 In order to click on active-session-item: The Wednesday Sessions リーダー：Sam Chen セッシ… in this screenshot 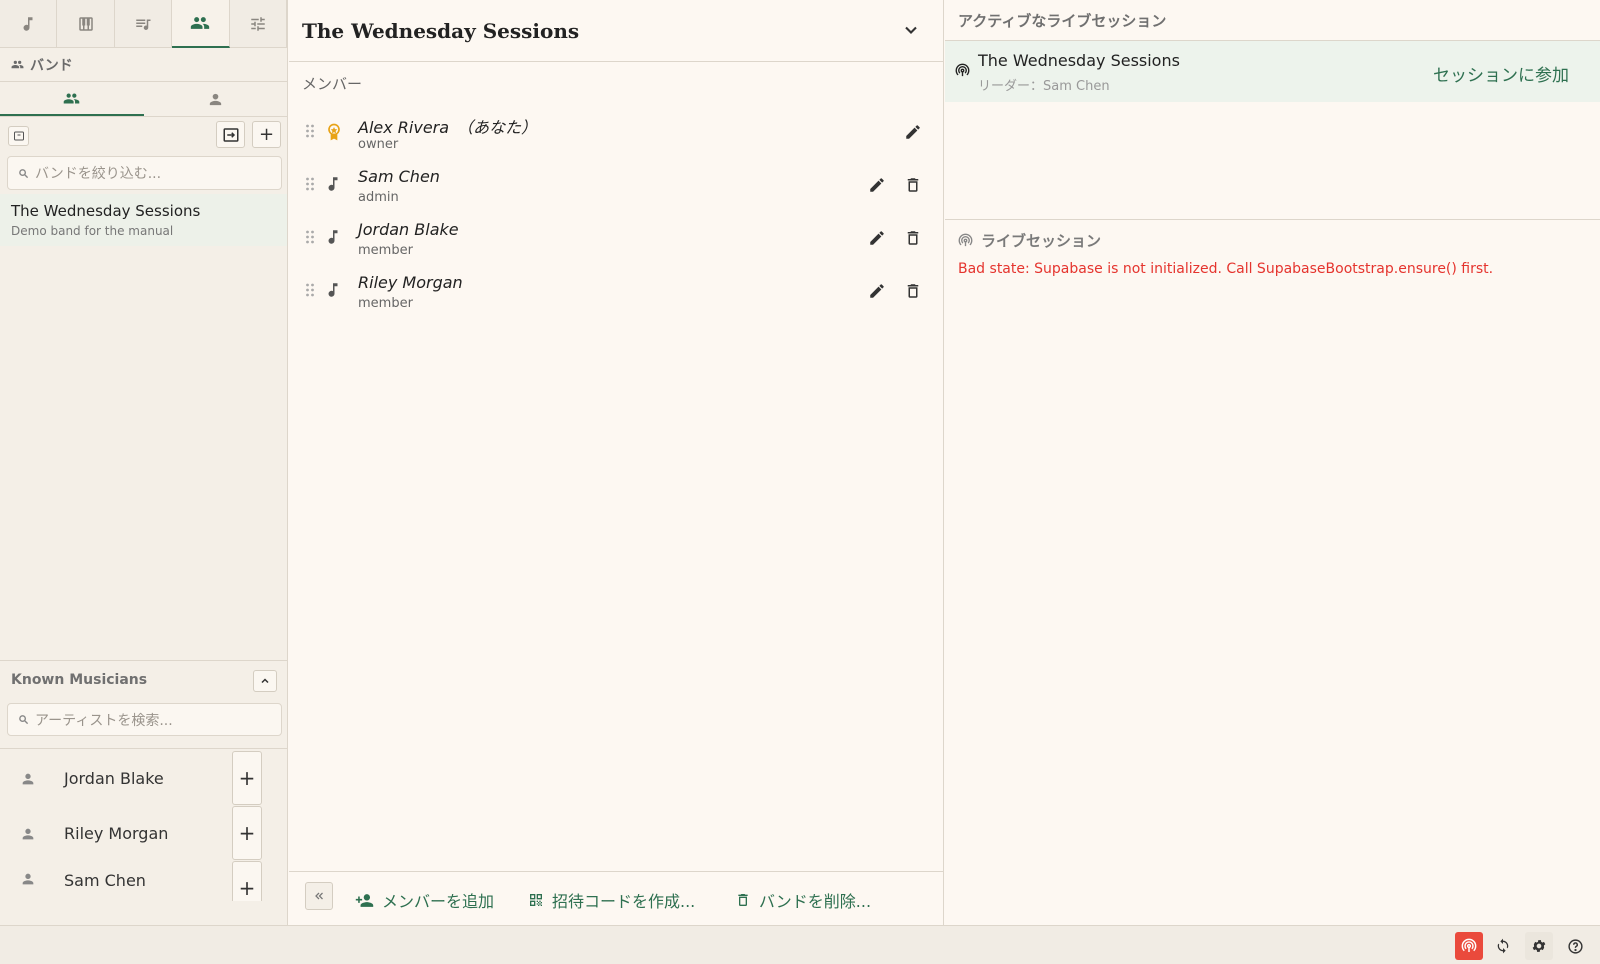, I will do `click(1272, 71)`.